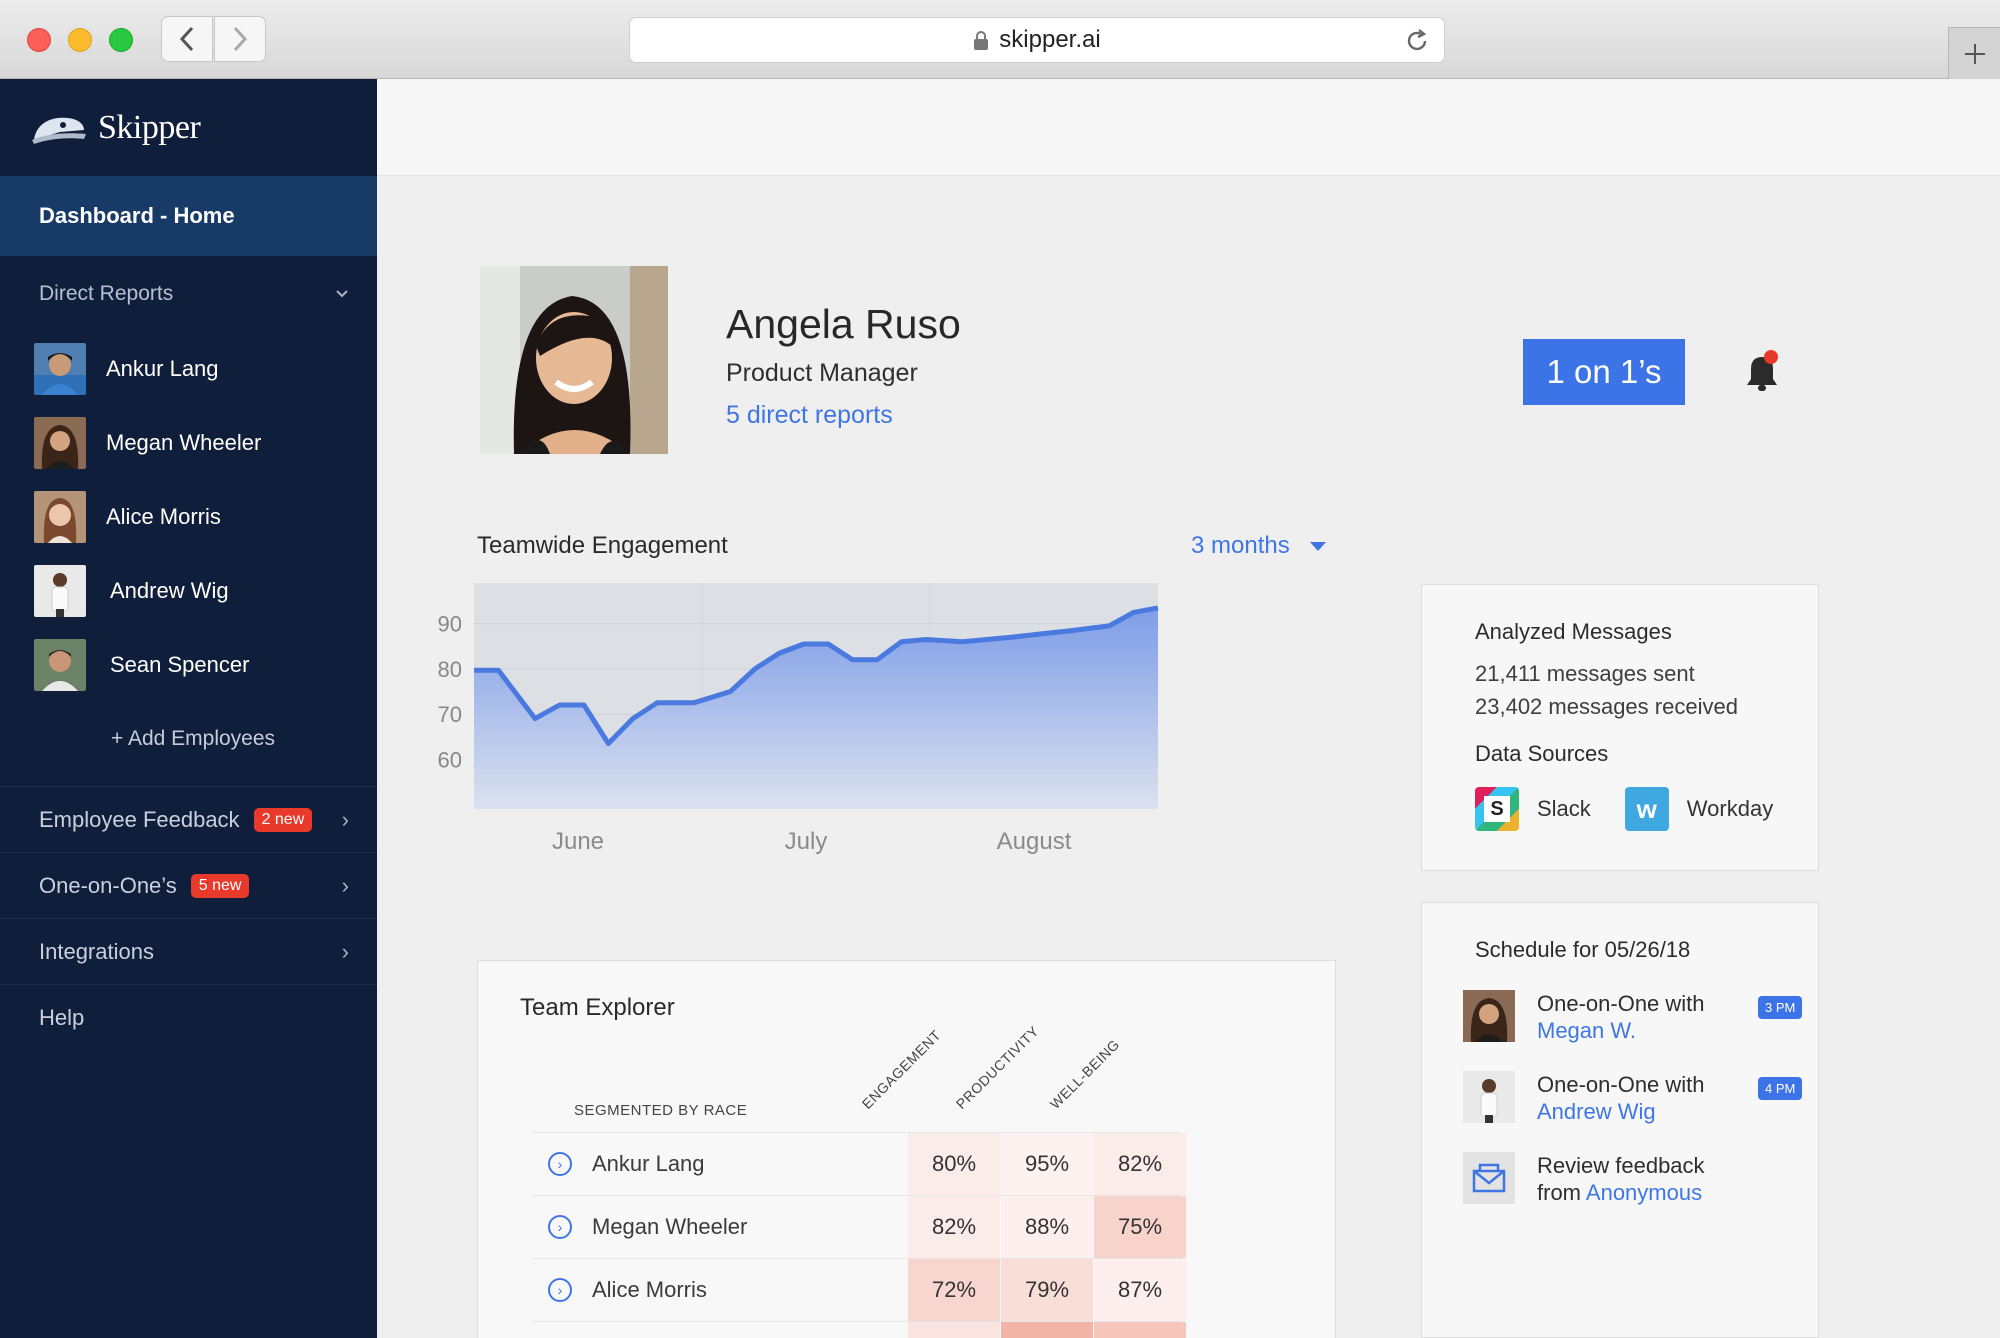  Describe the element at coordinates (1047, 1227) in the screenshot. I see `table-cell: 88%` at that location.